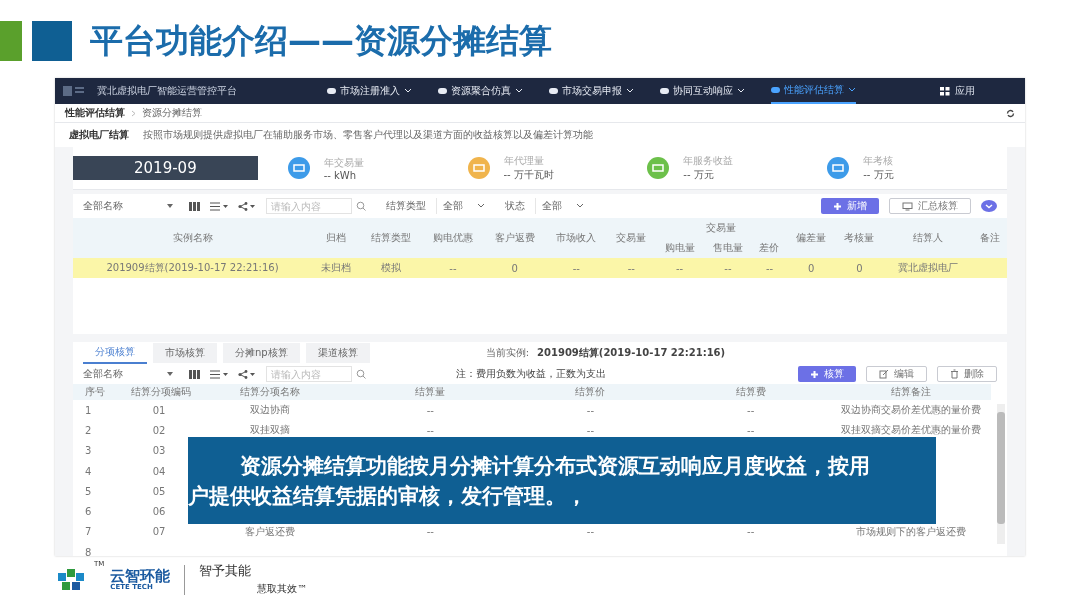 This screenshot has height=608, width=1080. I want to click on expand-button, so click(989, 206).